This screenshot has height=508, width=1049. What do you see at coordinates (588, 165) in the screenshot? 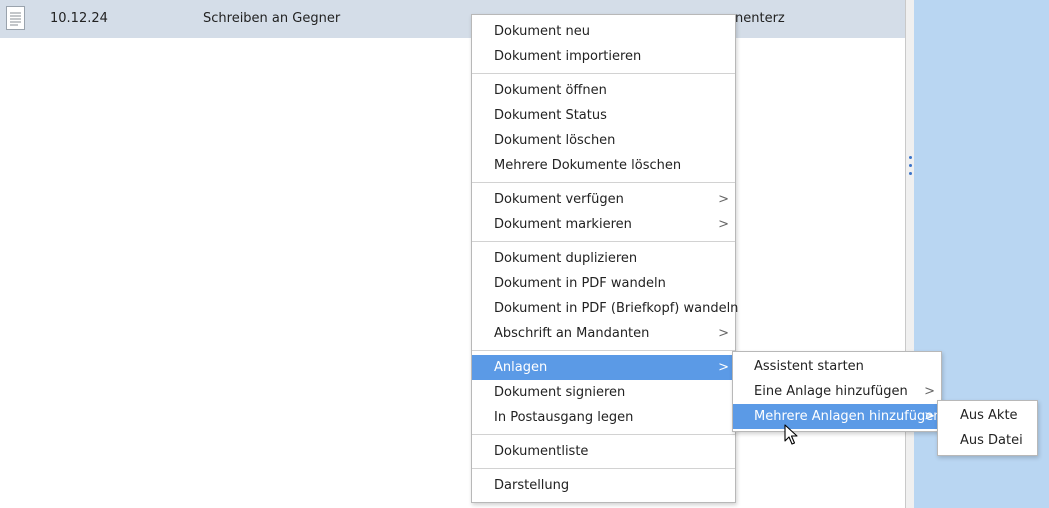
I see `menu-item-label: Mehrere Dokumente löschen` at bounding box center [588, 165].